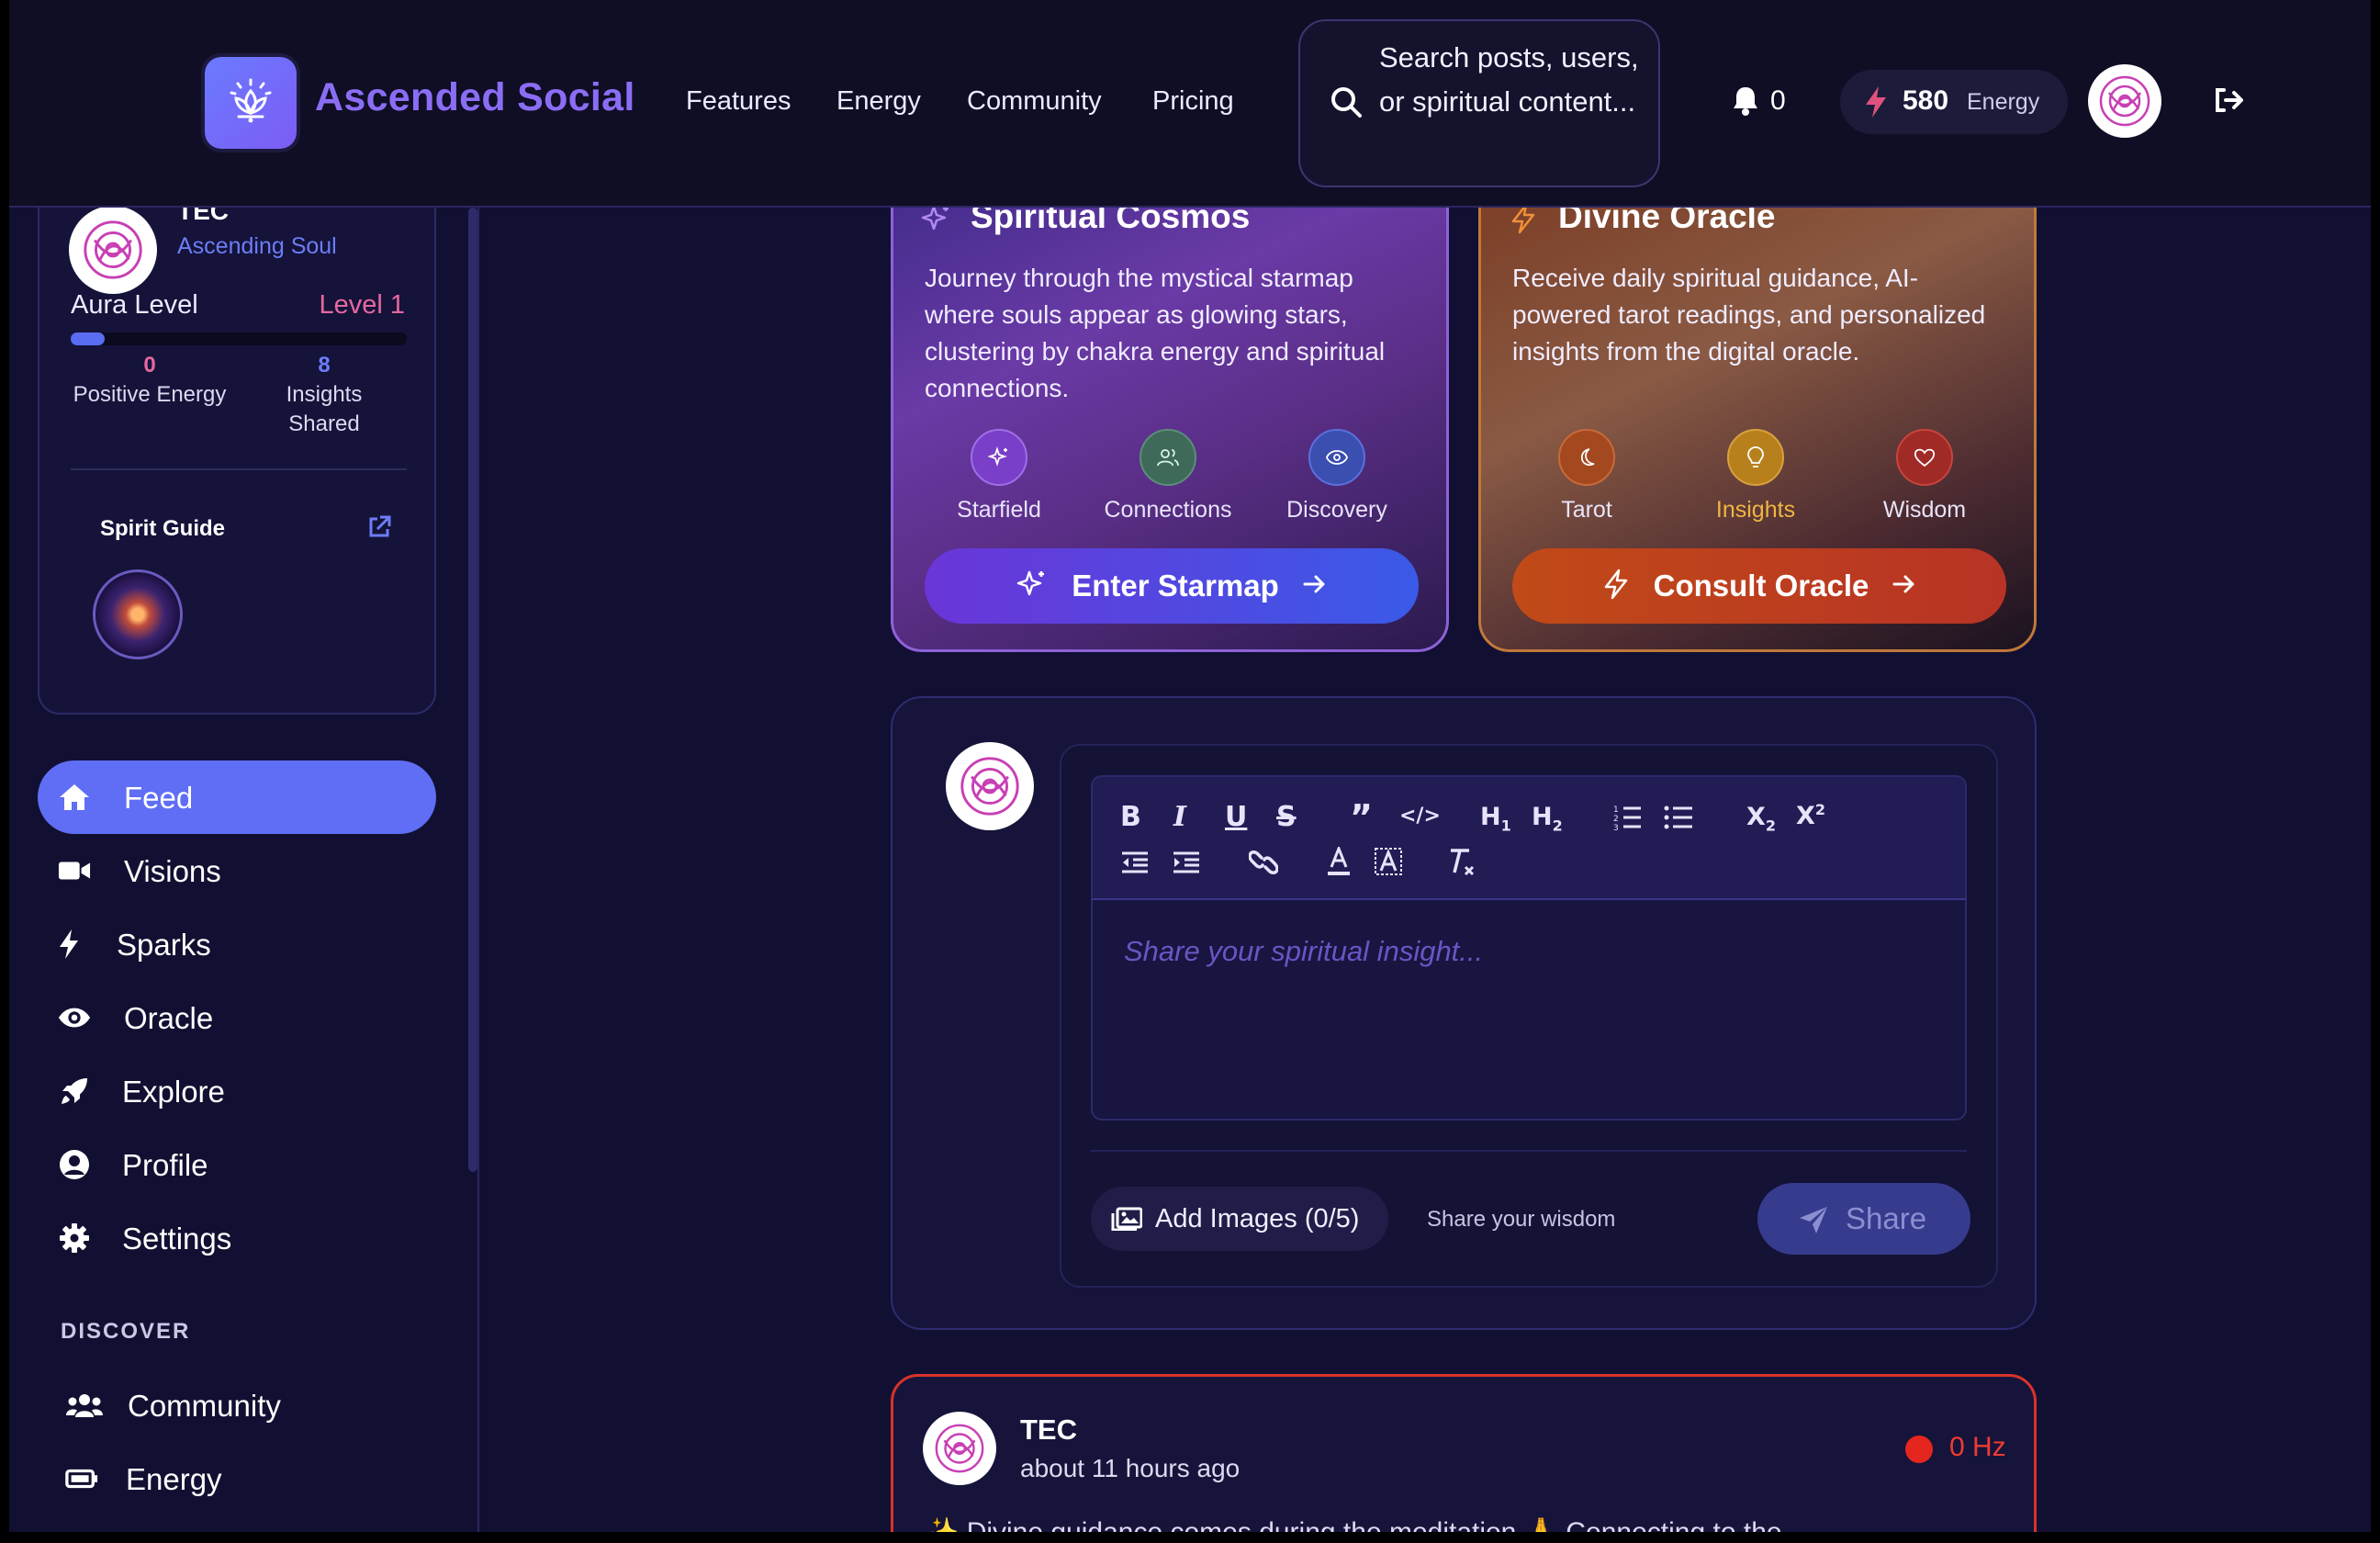 This screenshot has width=2380, height=1543. I want to click on aura-progress-bar, so click(239, 338).